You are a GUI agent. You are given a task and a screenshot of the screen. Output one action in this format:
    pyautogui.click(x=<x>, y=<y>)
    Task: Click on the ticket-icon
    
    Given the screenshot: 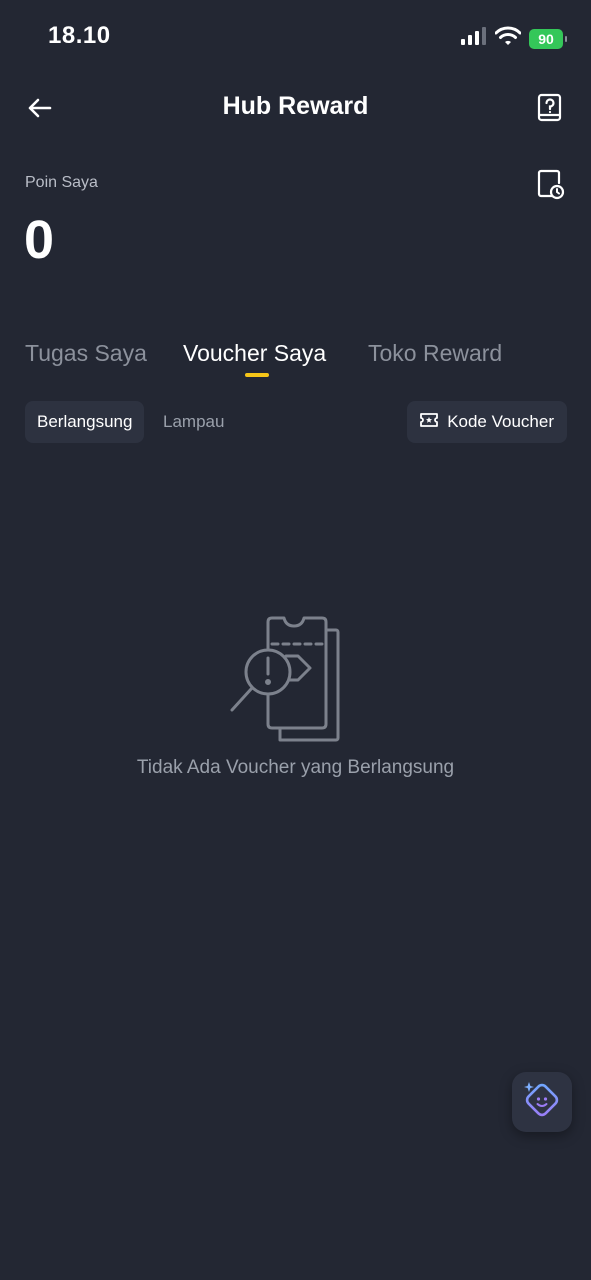 What is the action you would take?
    pyautogui.click(x=429, y=422)
    